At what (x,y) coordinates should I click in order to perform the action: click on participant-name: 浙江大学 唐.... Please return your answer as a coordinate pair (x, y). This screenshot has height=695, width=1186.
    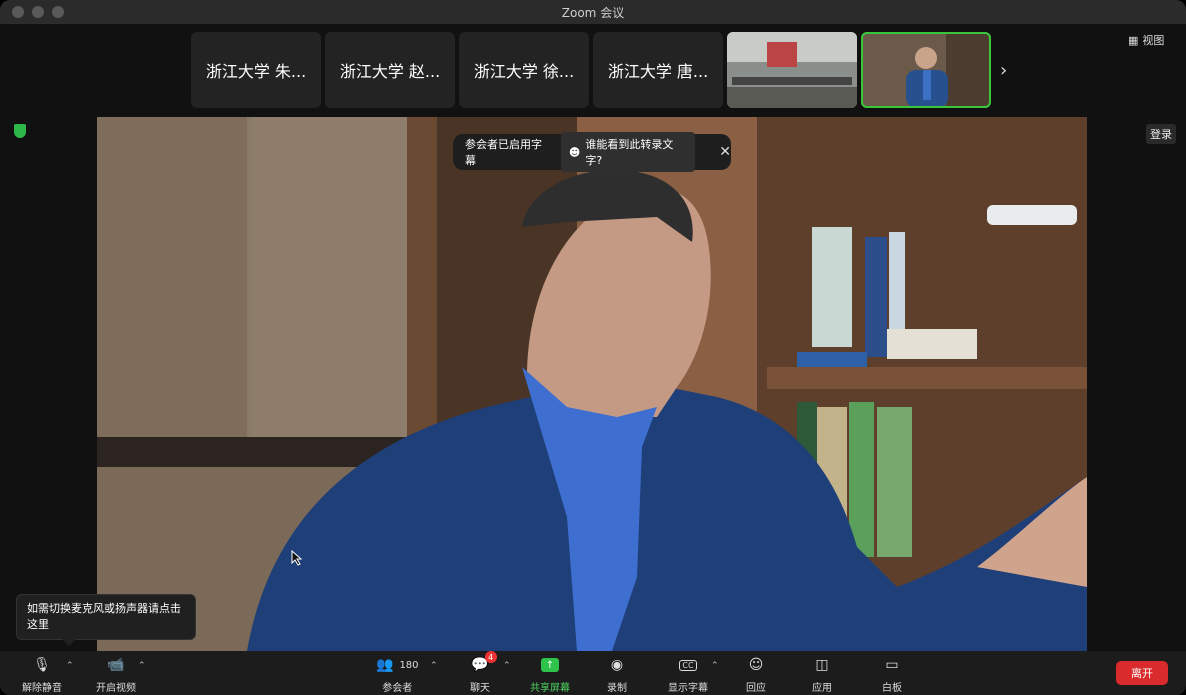
    Looking at the image, I should click on (658, 71).